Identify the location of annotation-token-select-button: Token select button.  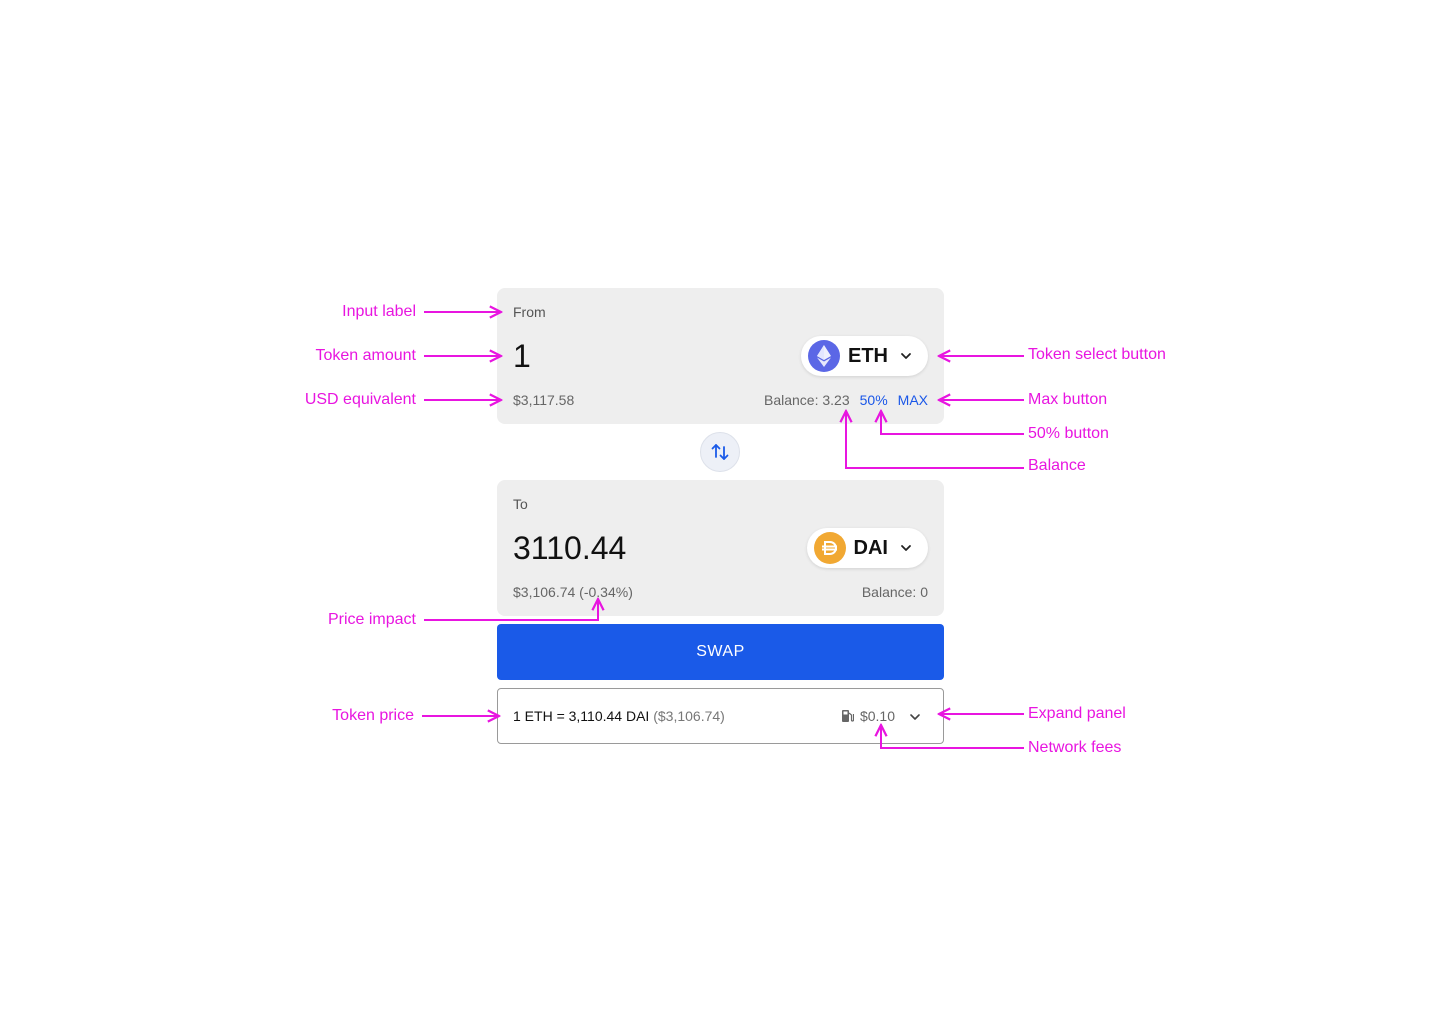
(1097, 354).